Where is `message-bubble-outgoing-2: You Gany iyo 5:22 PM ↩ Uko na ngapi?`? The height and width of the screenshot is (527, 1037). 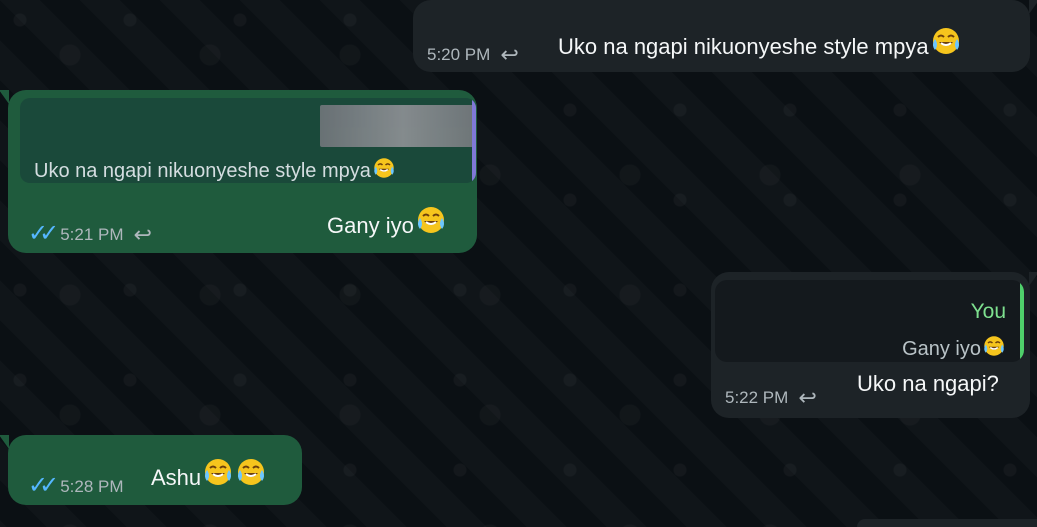
message-bubble-outgoing-2: You Gany iyo 5:22 PM ↩ Uko na ngapi? is located at coordinates (874, 345).